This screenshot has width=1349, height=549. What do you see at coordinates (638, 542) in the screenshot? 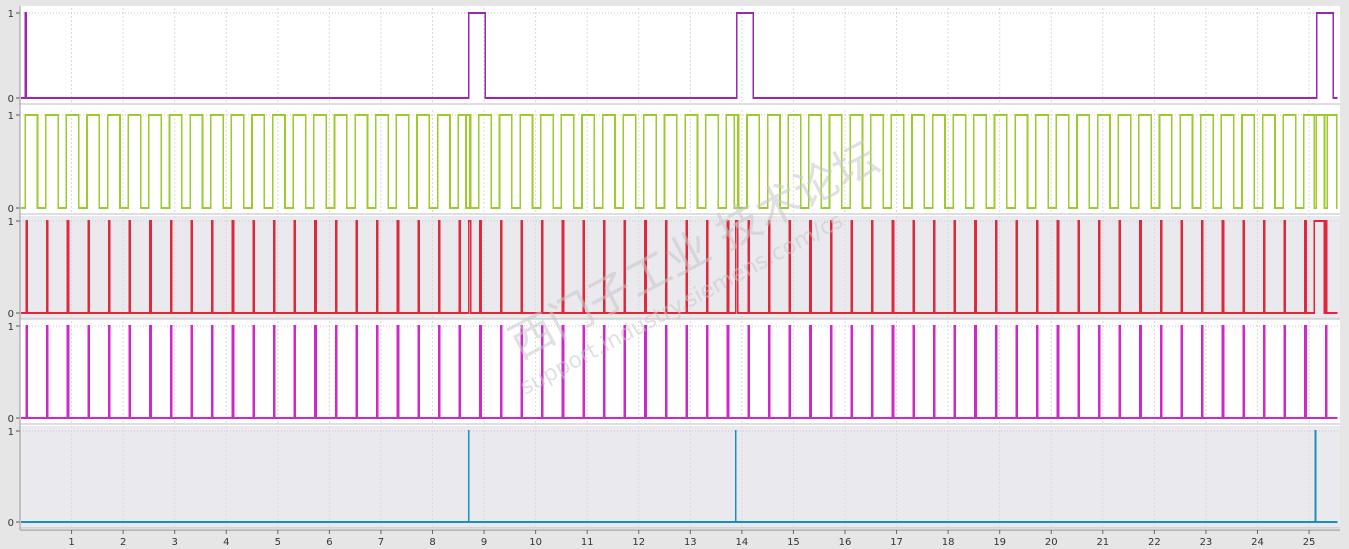
I see `x-tick-label-12: 12` at bounding box center [638, 542].